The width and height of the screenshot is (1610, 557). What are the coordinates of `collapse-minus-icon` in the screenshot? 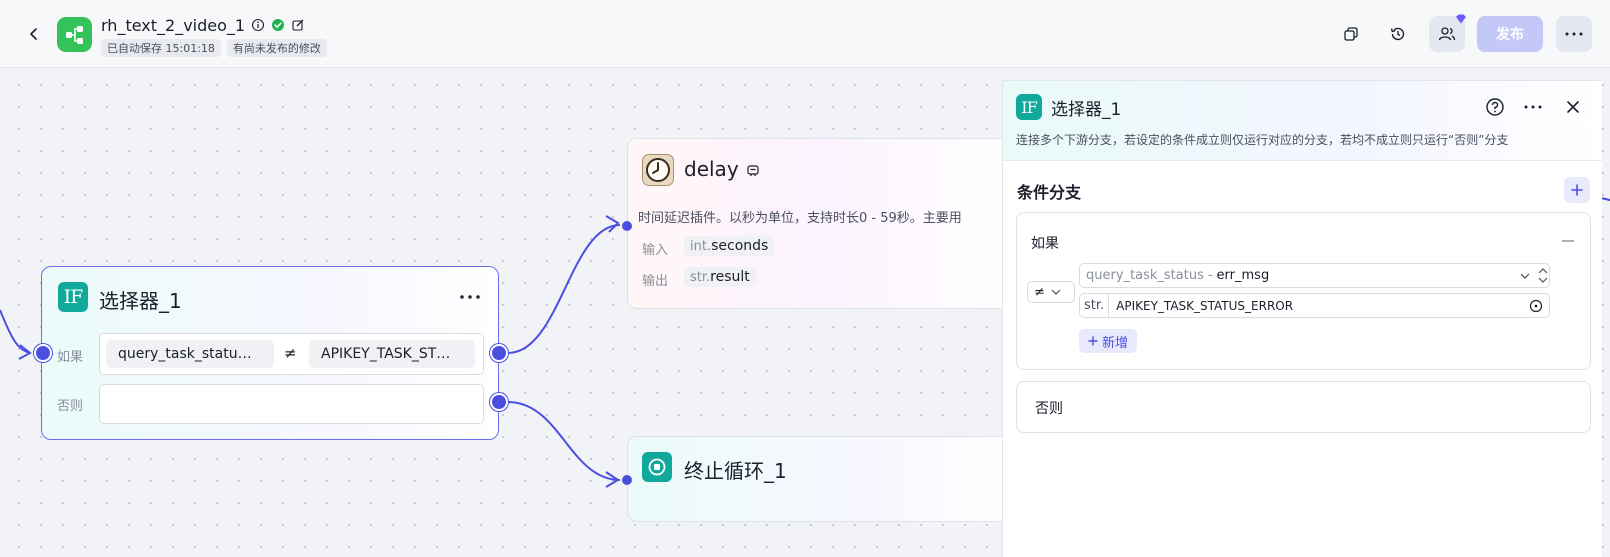 It's located at (1568, 241).